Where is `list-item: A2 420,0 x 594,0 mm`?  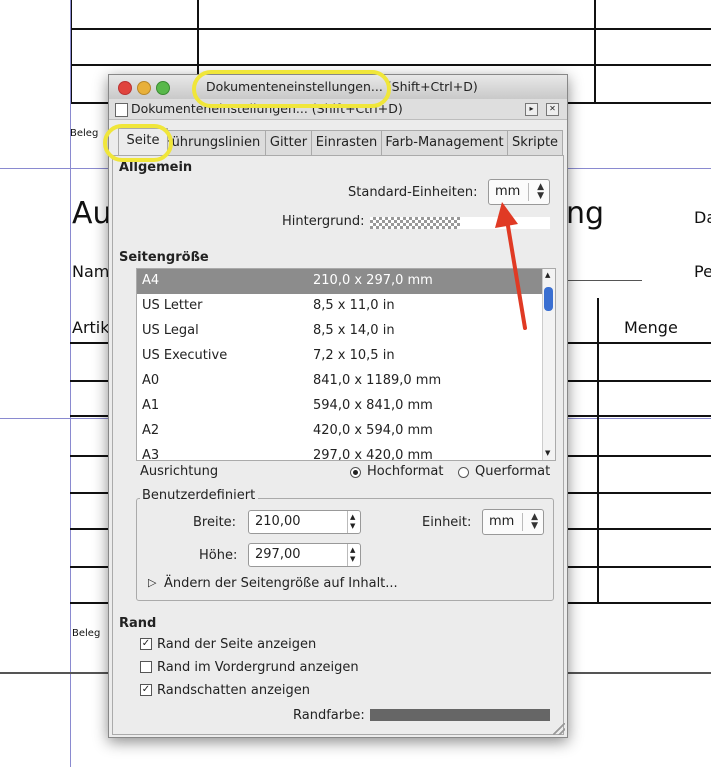
list-item: A2 420,0 x 594,0 mm is located at coordinates (339, 431).